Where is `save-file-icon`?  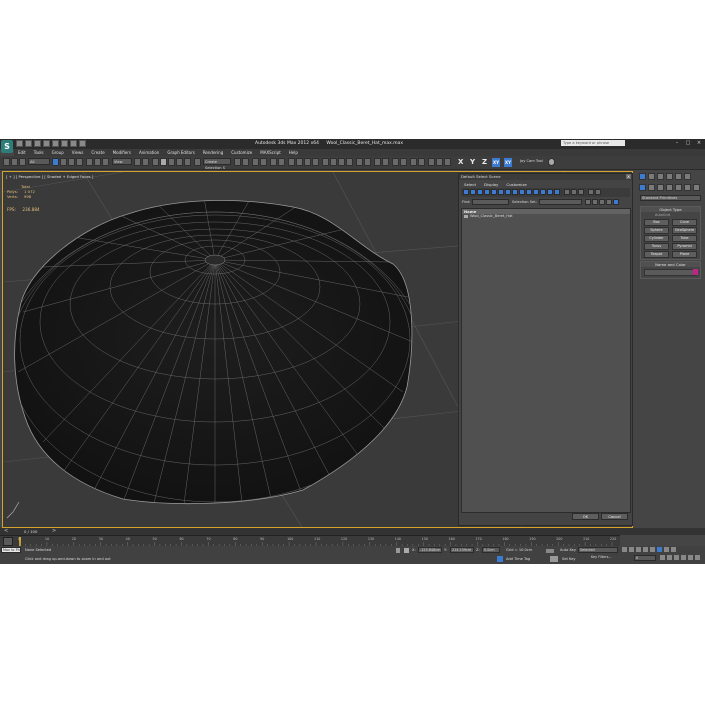 save-file-icon is located at coordinates (37, 143).